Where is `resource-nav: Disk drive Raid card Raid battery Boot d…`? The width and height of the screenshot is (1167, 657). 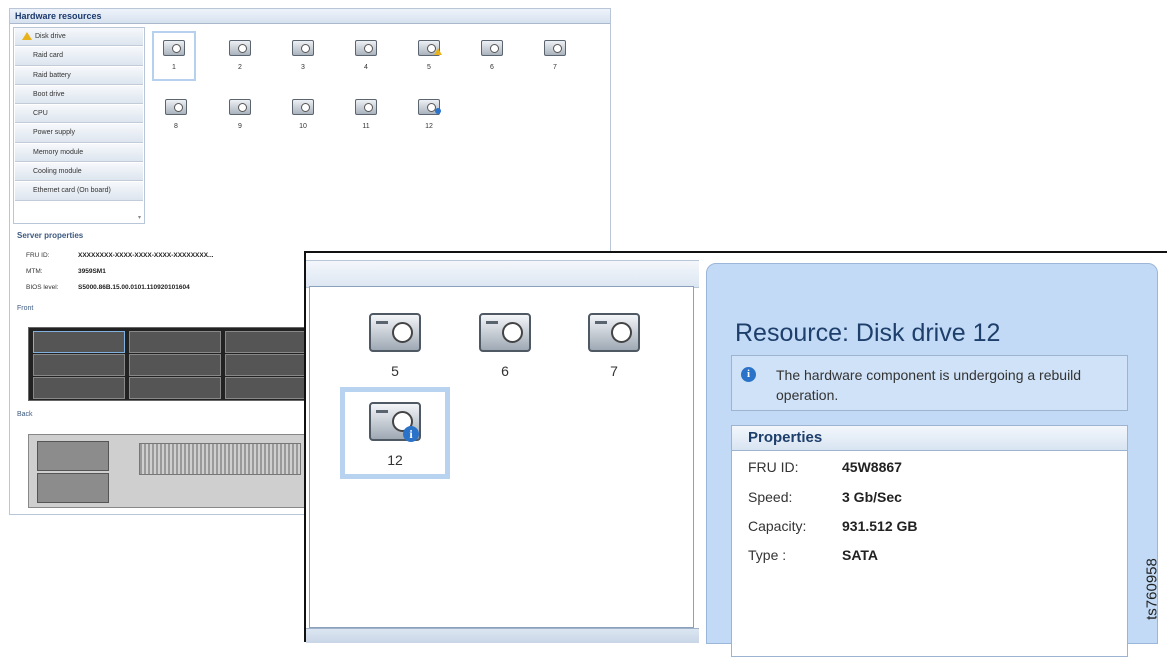
resource-nav: Disk drive Raid card Raid battery Boot d… is located at coordinates (79, 125).